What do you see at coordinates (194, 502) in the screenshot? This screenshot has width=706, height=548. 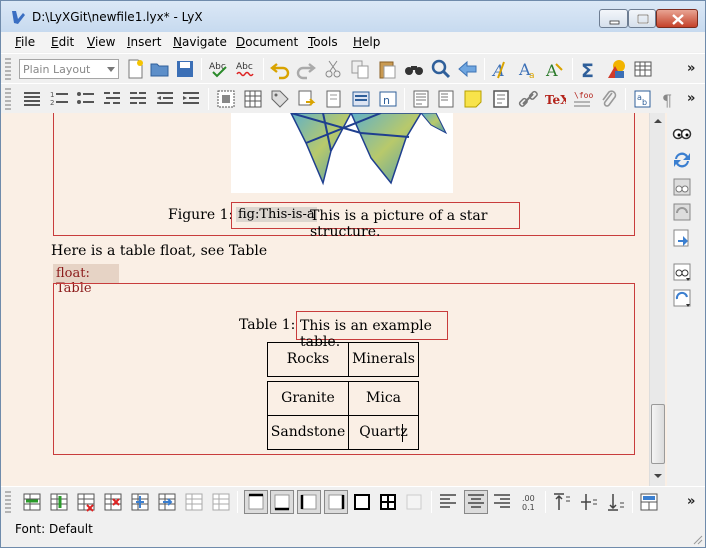 I see `swap-row-button` at bounding box center [194, 502].